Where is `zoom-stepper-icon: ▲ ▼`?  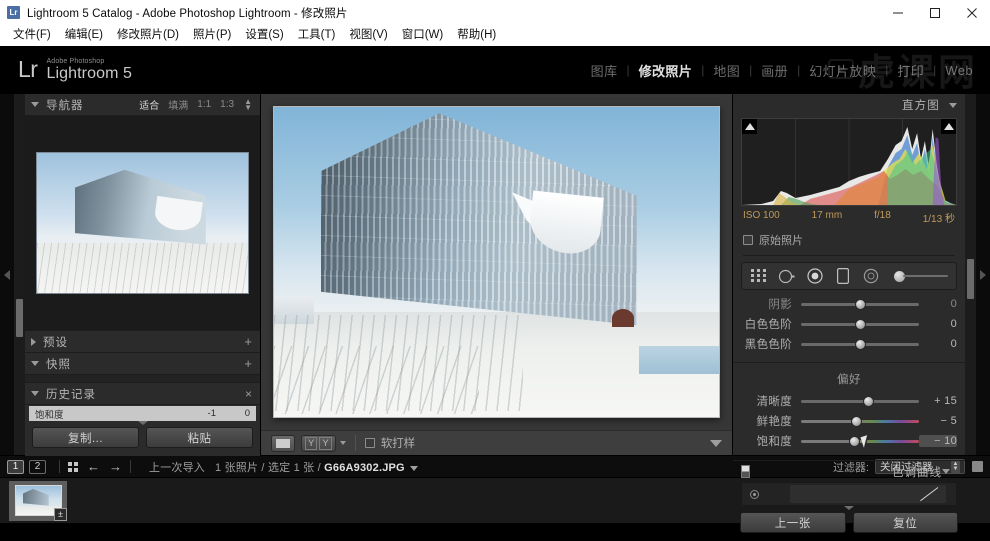
zoom-stepper-icon: ▲ ▼ is located at coordinates (248, 104).